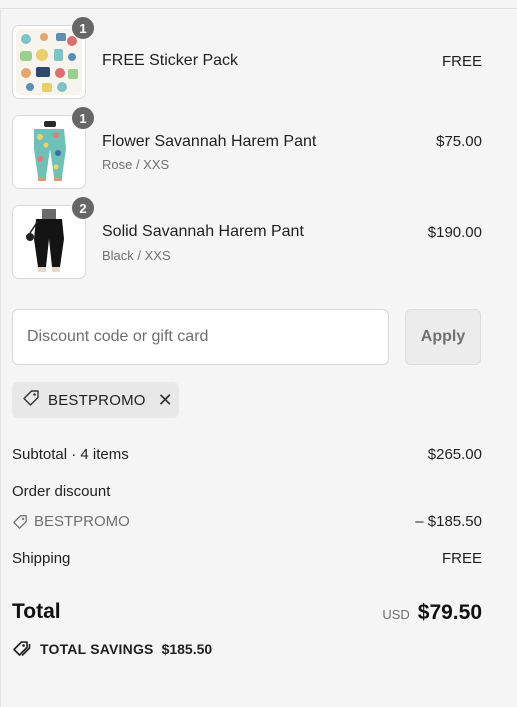 The height and width of the screenshot is (707, 517). I want to click on item-thumbnail: 2, so click(53, 237).